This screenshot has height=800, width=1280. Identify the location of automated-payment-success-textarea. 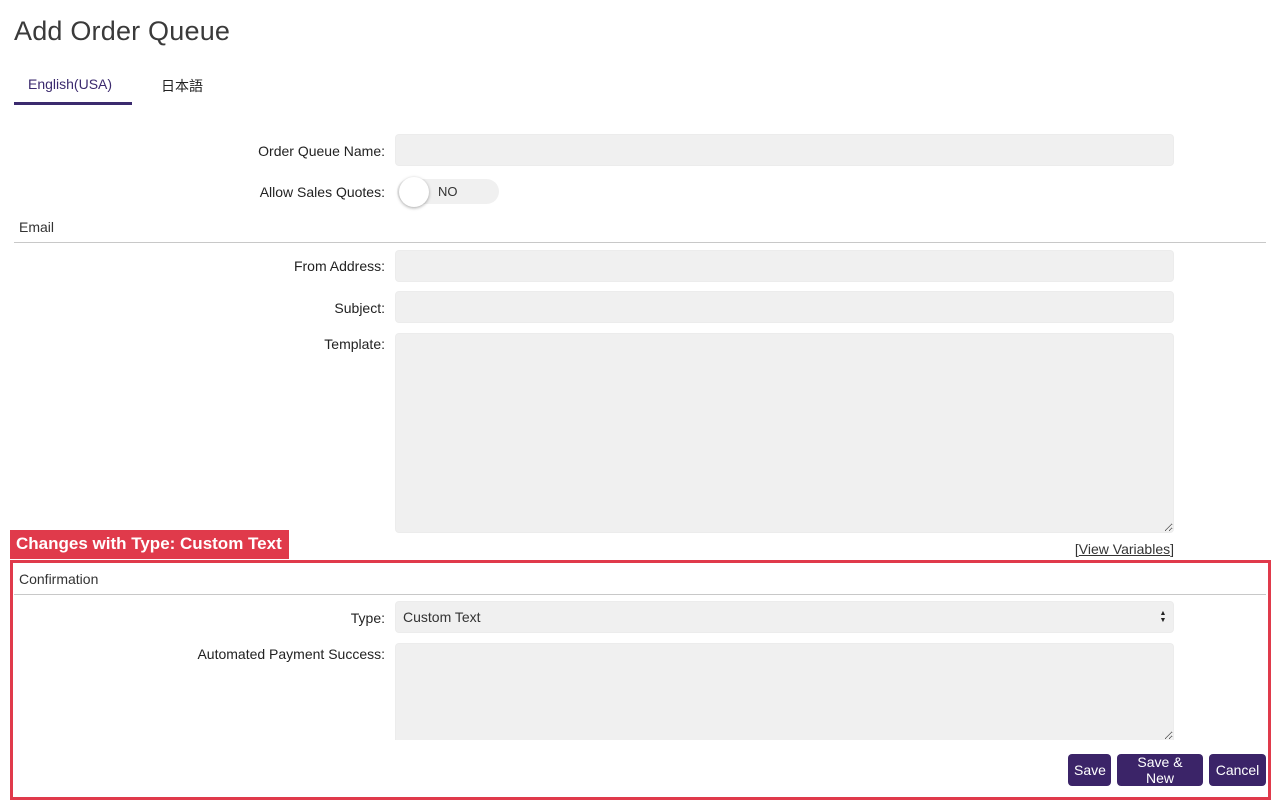
(784, 691).